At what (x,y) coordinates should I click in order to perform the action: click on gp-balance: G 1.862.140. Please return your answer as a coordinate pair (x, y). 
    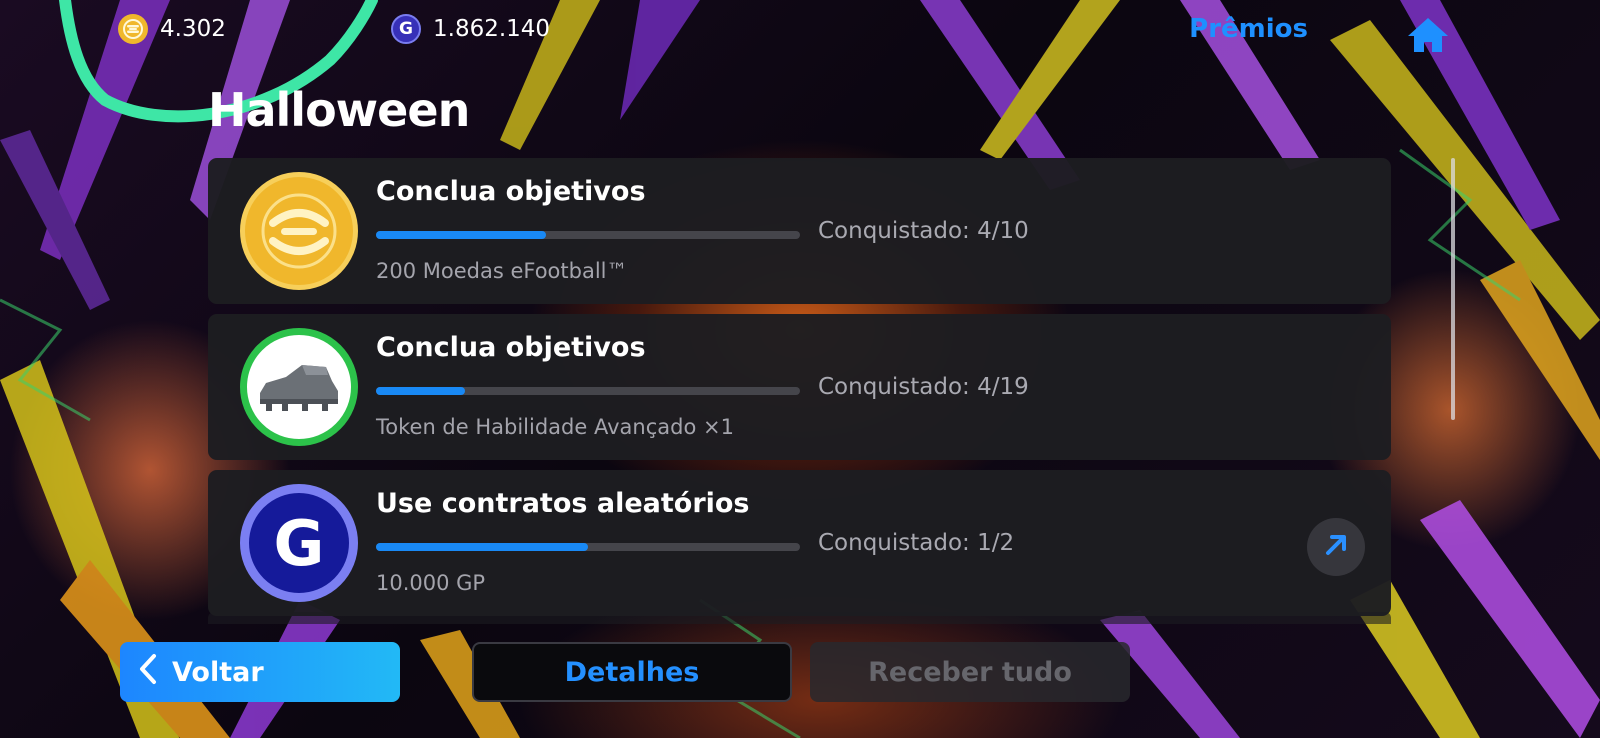
    Looking at the image, I should click on (470, 29).